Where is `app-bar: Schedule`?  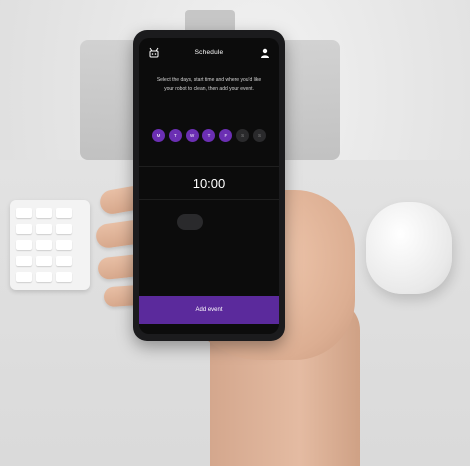
app-bar: Schedule is located at coordinates (209, 52).